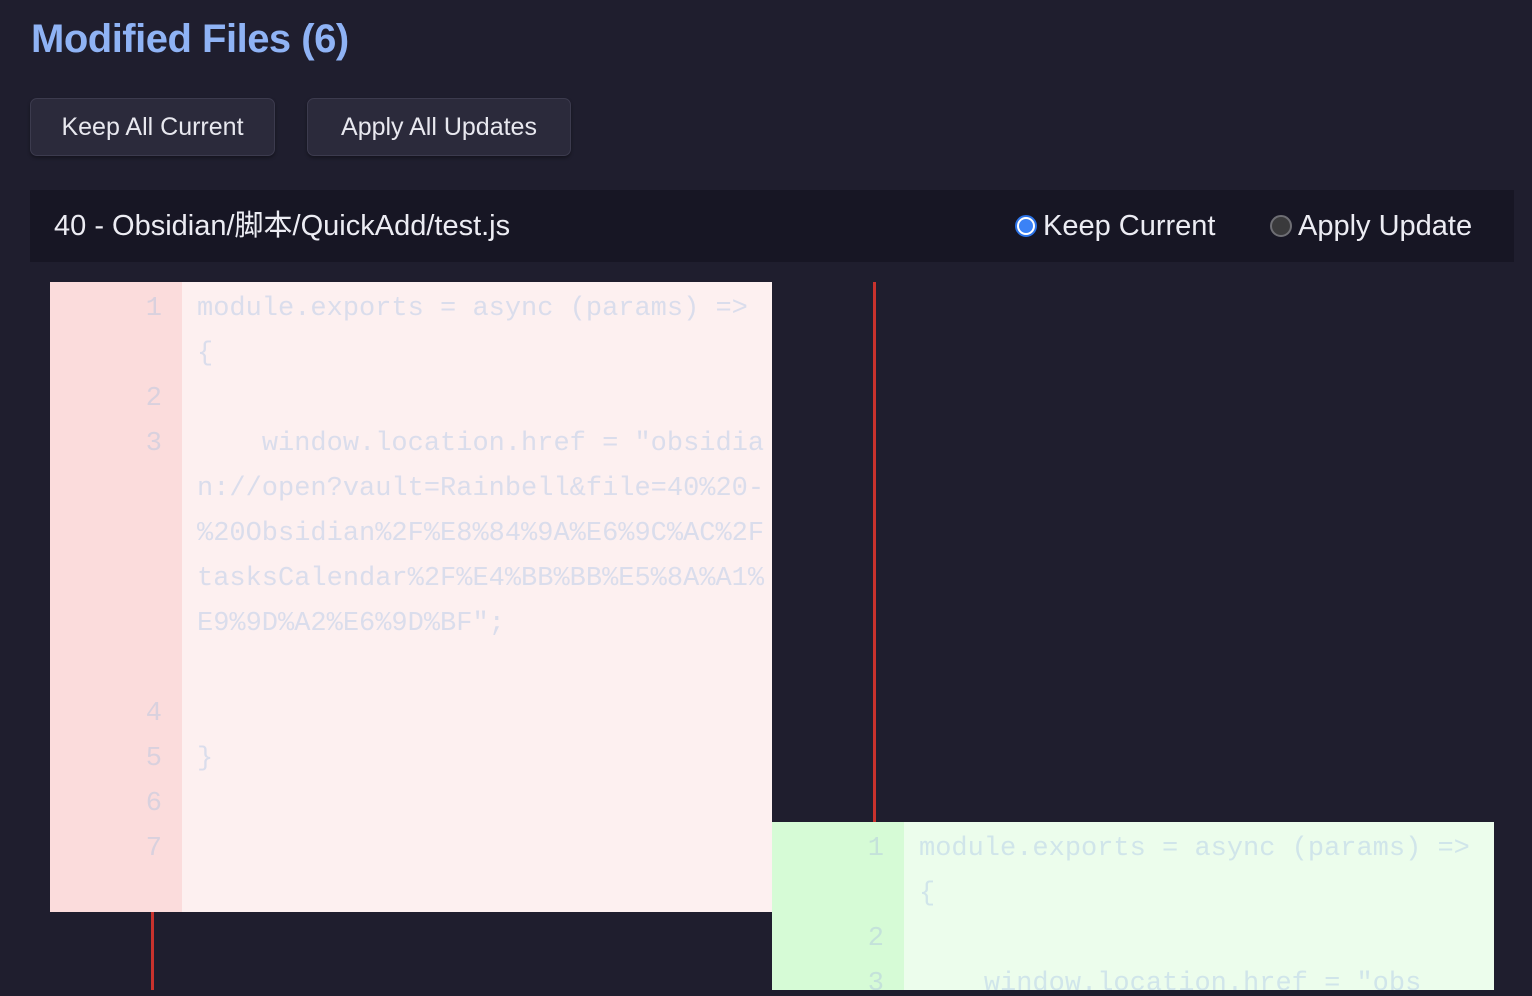  I want to click on line-number: 6, so click(153, 804).